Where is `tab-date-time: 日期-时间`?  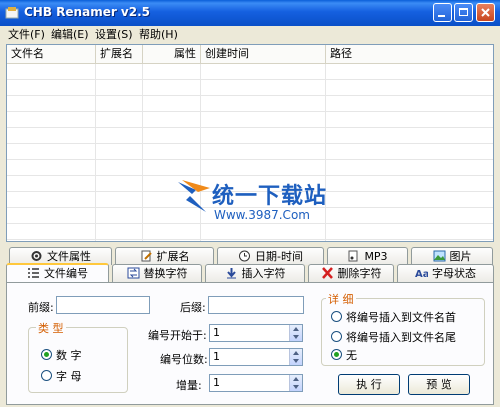
tab-date-time: 日期-时间 is located at coordinates (270, 256).